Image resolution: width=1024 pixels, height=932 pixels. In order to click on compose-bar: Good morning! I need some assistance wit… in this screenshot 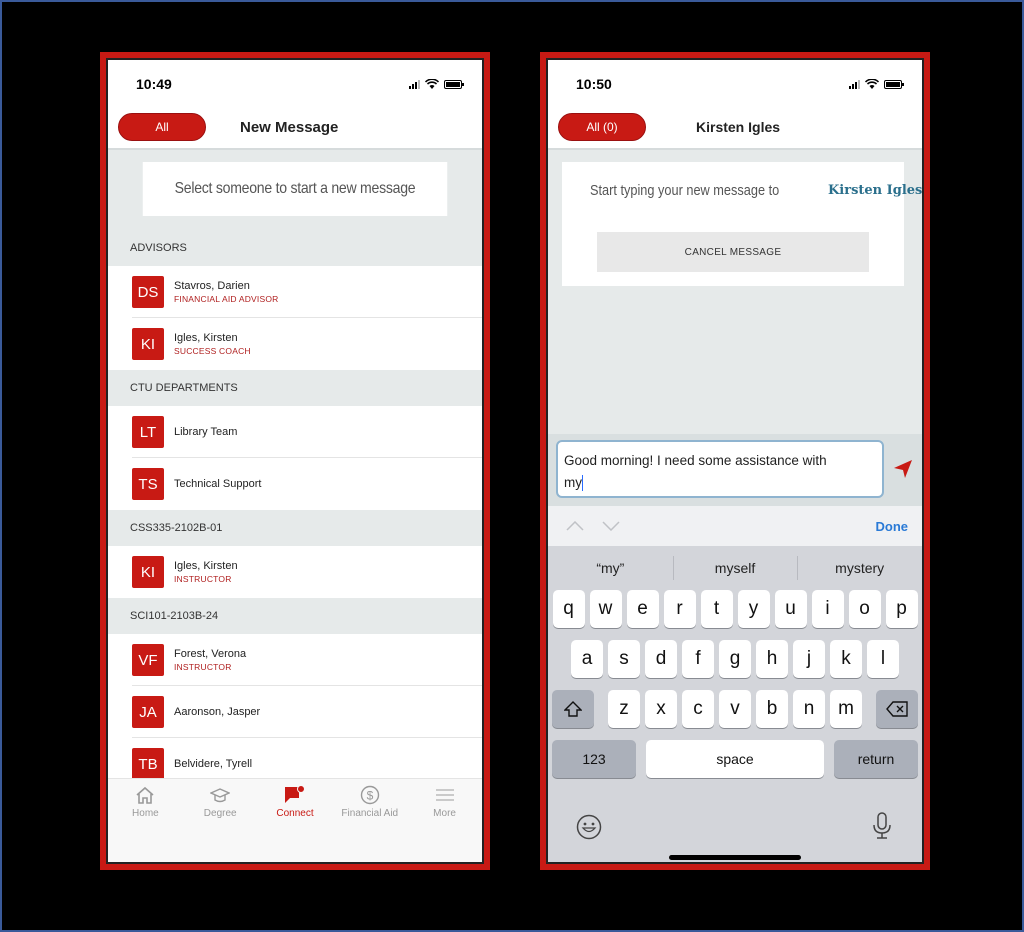, I will do `click(735, 470)`.